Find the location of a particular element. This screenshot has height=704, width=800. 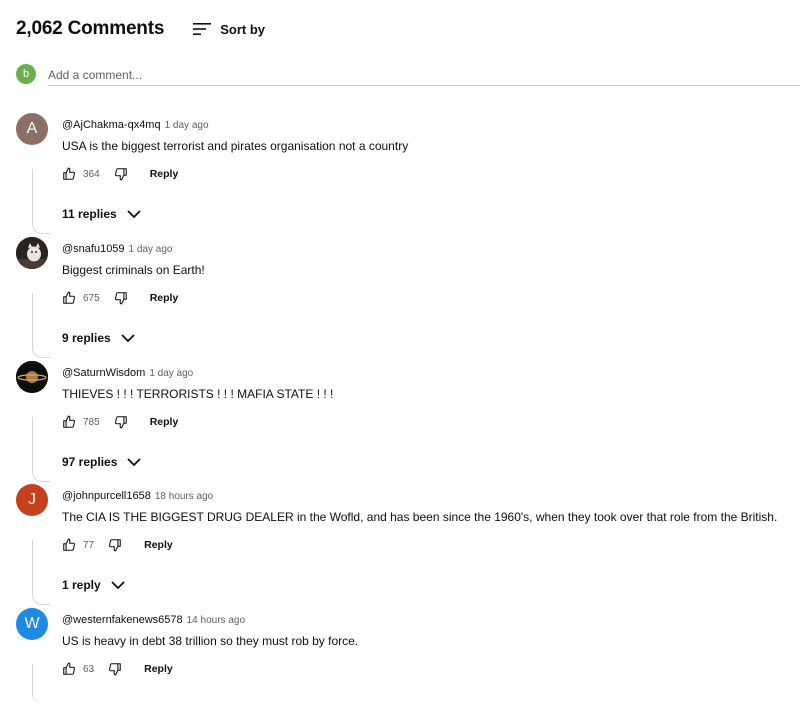

avatar: A is located at coordinates (32, 129).